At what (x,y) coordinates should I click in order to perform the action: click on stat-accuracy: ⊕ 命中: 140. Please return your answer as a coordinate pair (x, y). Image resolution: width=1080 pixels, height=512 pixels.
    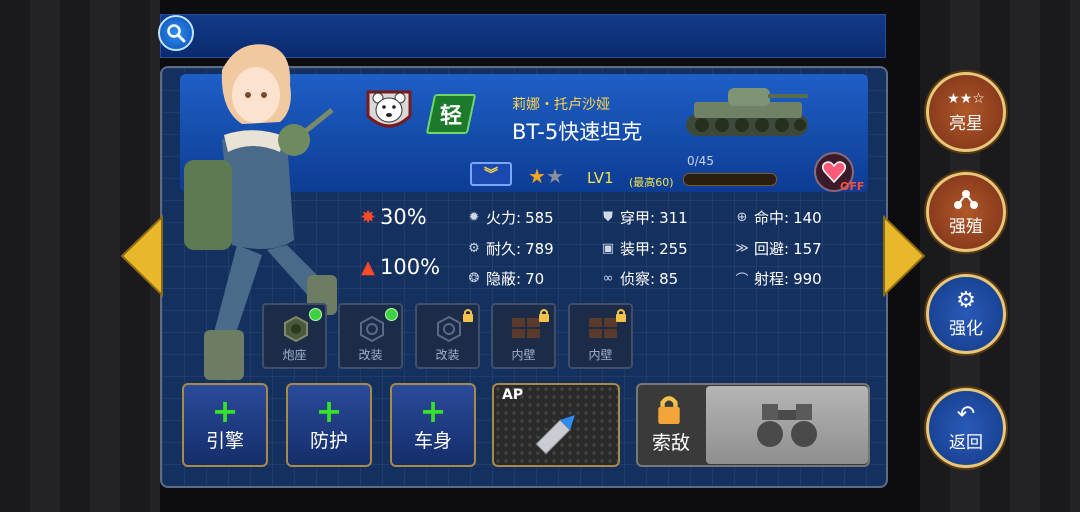
    Looking at the image, I should click on (778, 217).